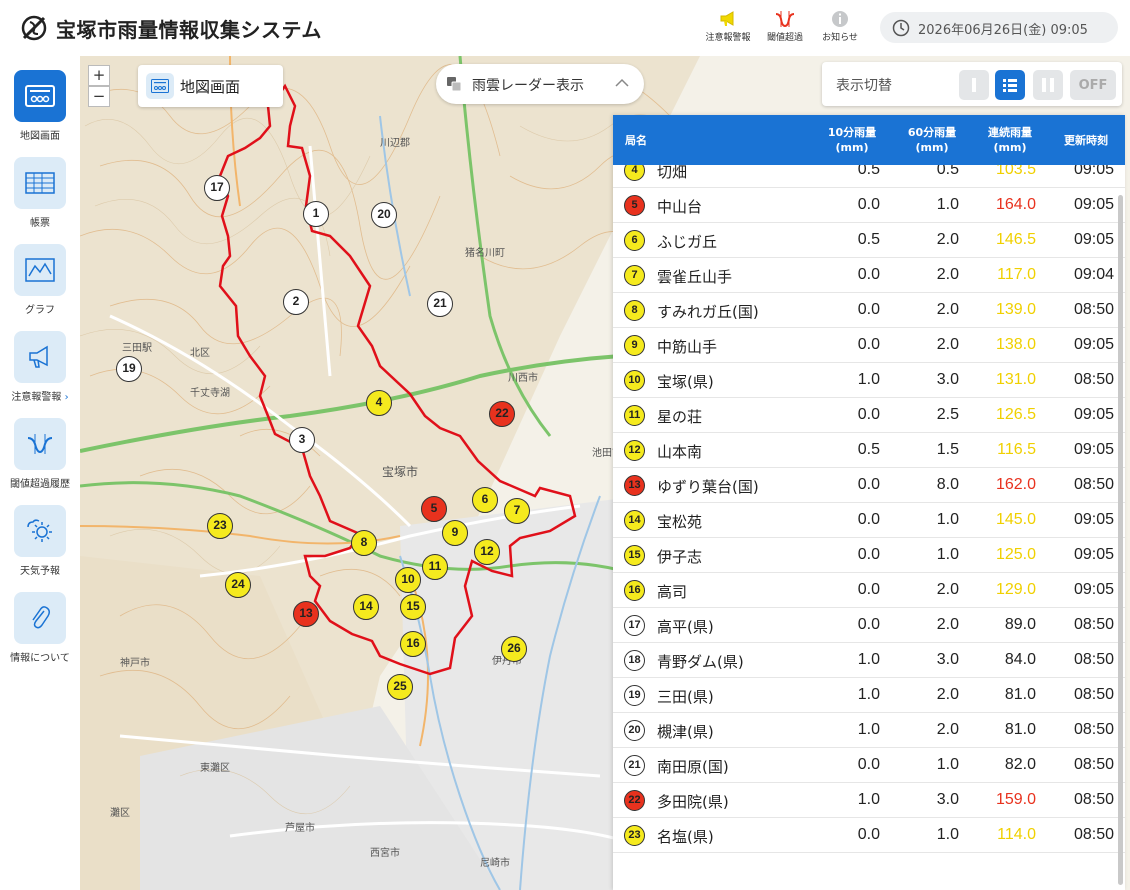 This screenshot has height=890, width=1130. Describe the element at coordinates (384, 215) in the screenshot. I see `station-marker-20: 20` at that location.